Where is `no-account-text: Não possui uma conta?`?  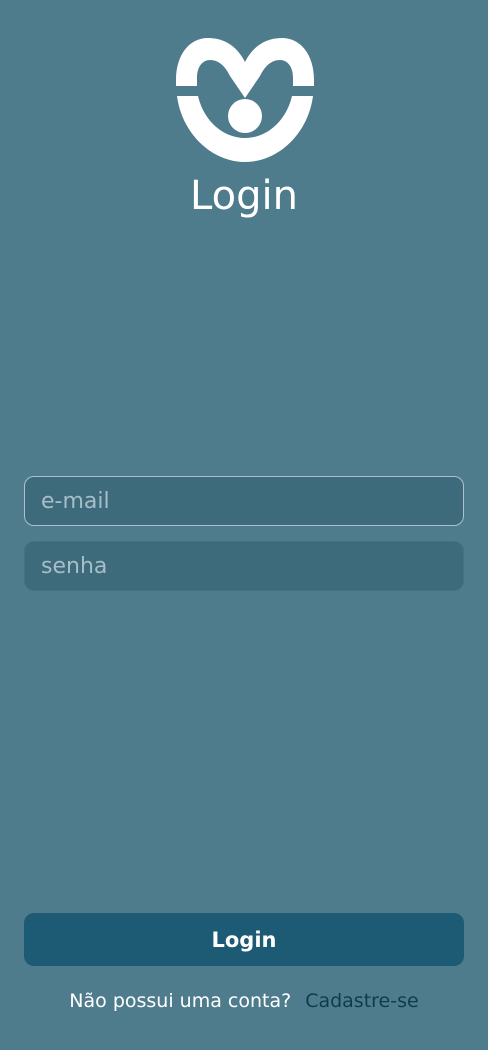
no-account-text: Não possui uma conta? is located at coordinates (180, 1001).